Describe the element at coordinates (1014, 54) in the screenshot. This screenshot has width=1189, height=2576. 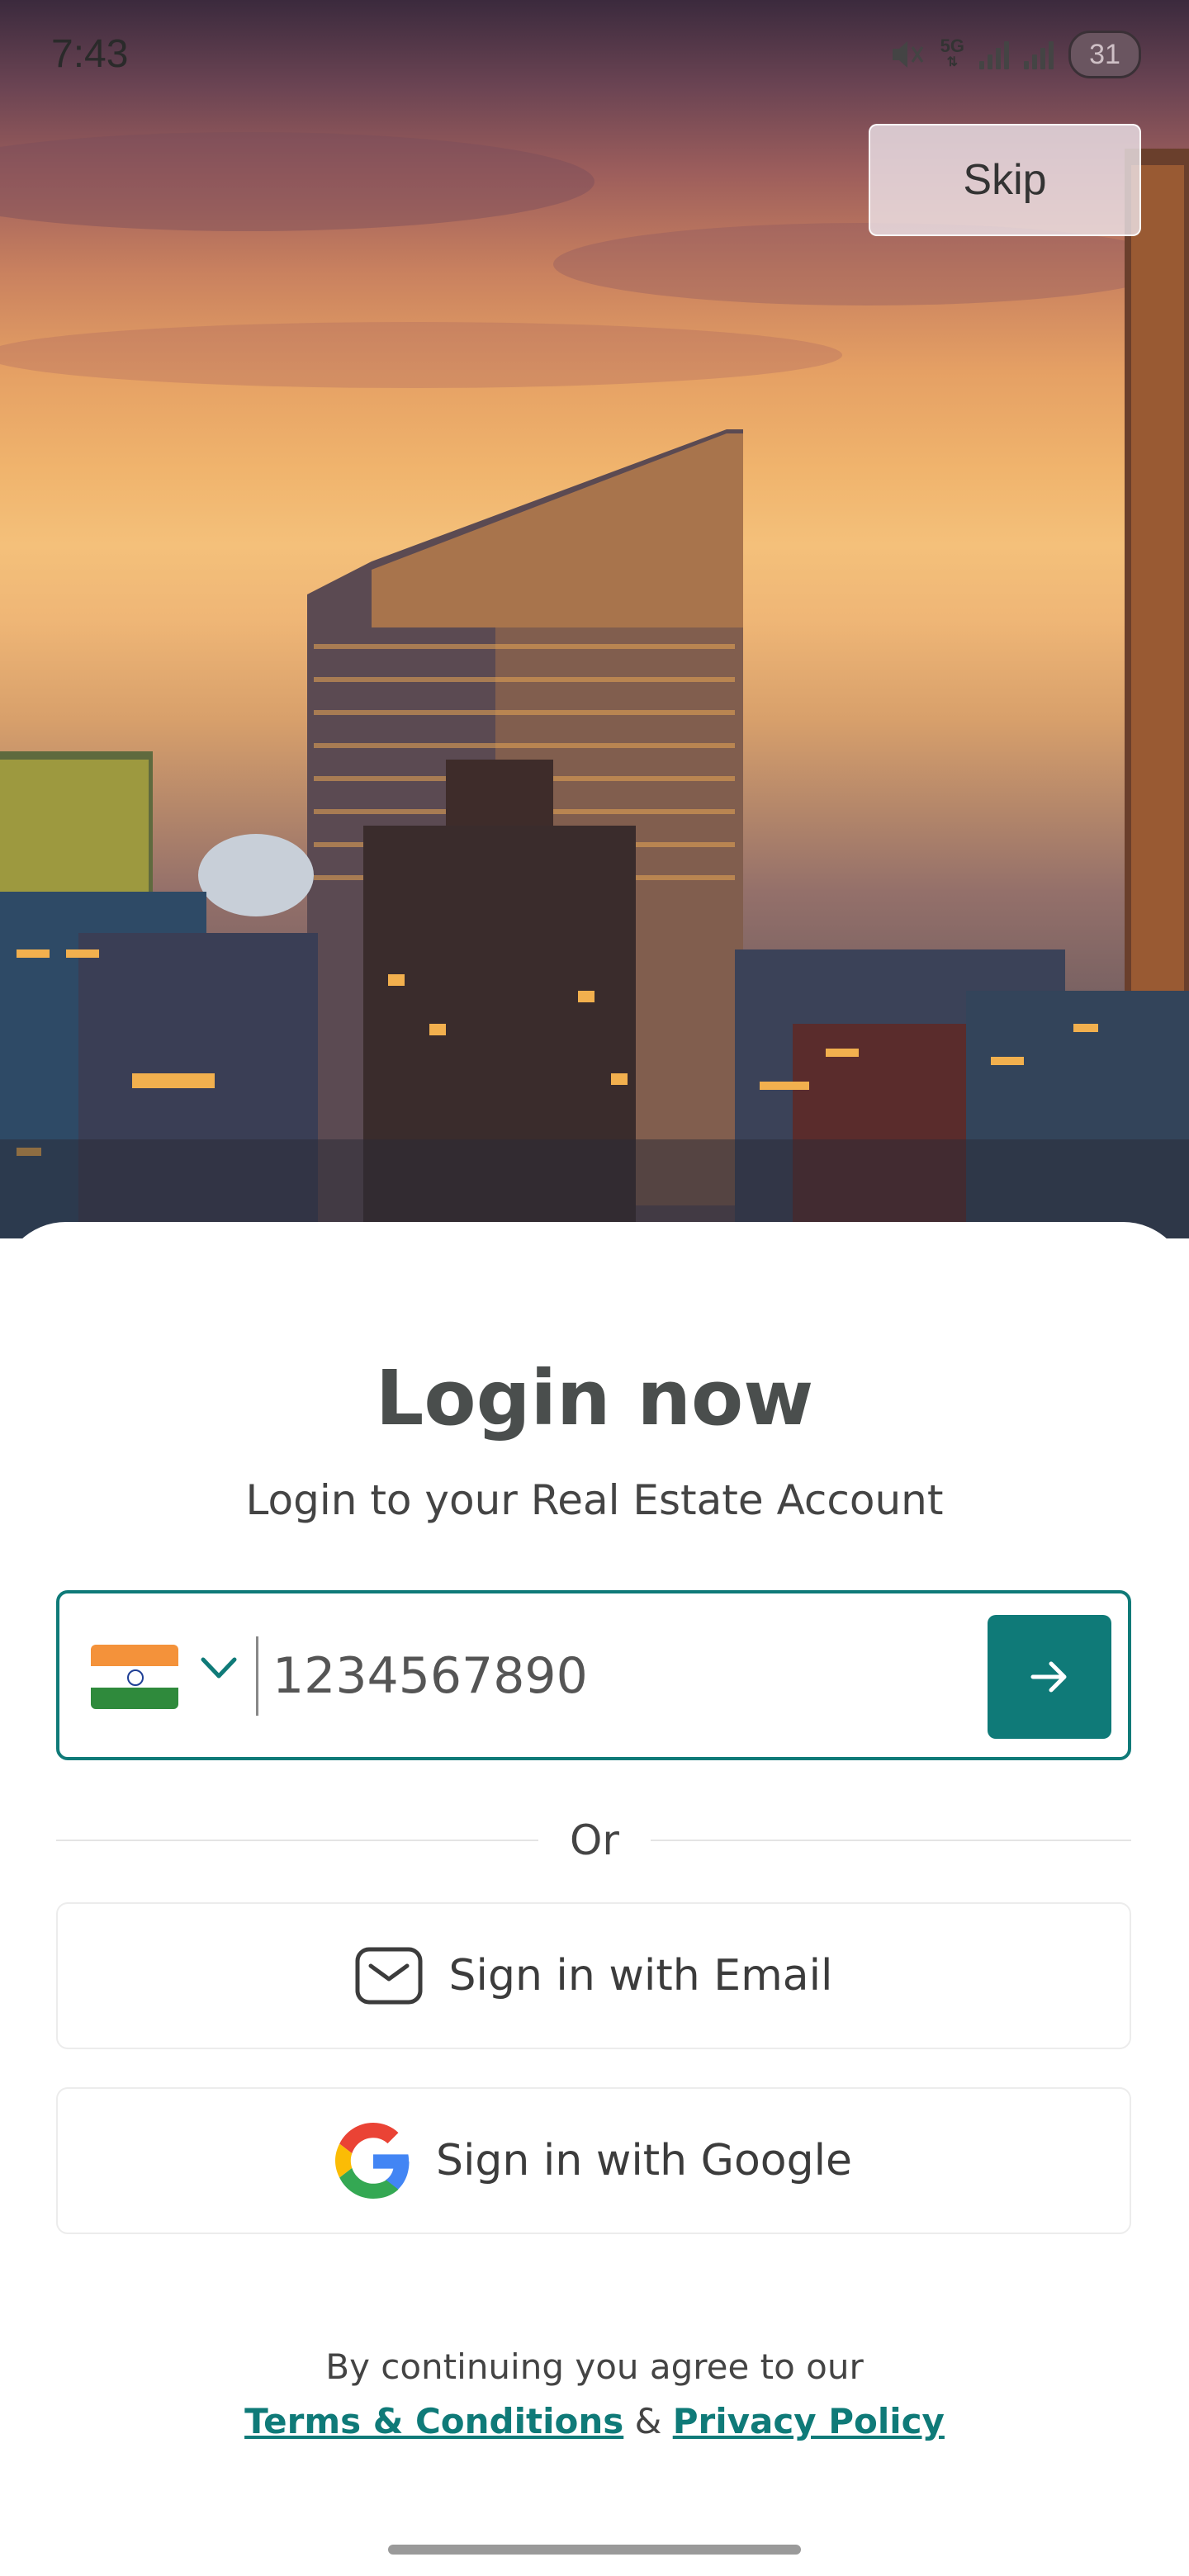
I see `status-icons: 5G ⇅ 31` at that location.